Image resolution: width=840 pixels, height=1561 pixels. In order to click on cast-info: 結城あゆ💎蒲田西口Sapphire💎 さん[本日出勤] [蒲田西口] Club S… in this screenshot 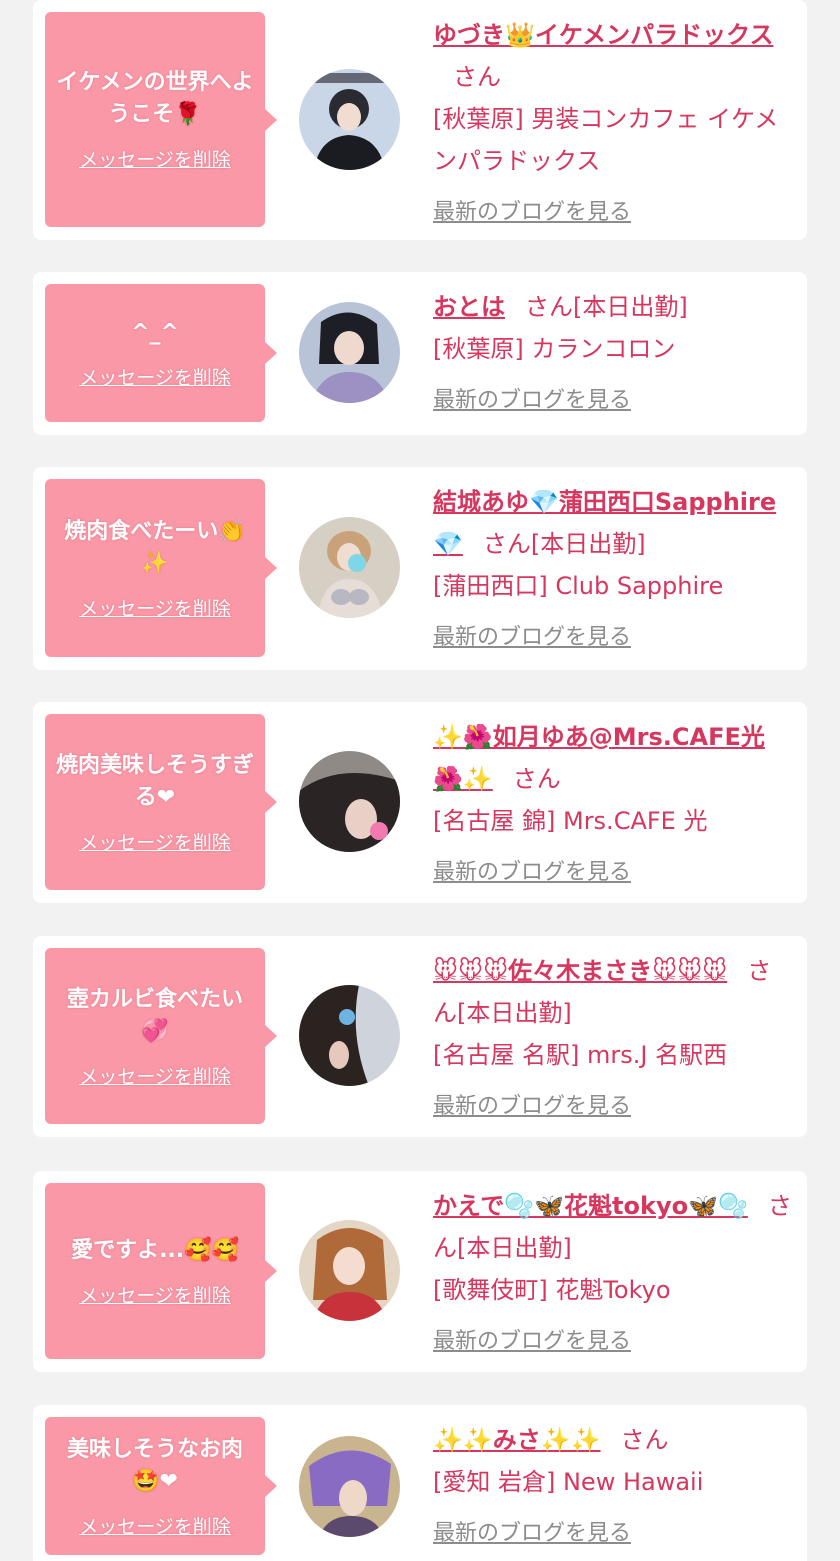, I will do `click(613, 566)`.